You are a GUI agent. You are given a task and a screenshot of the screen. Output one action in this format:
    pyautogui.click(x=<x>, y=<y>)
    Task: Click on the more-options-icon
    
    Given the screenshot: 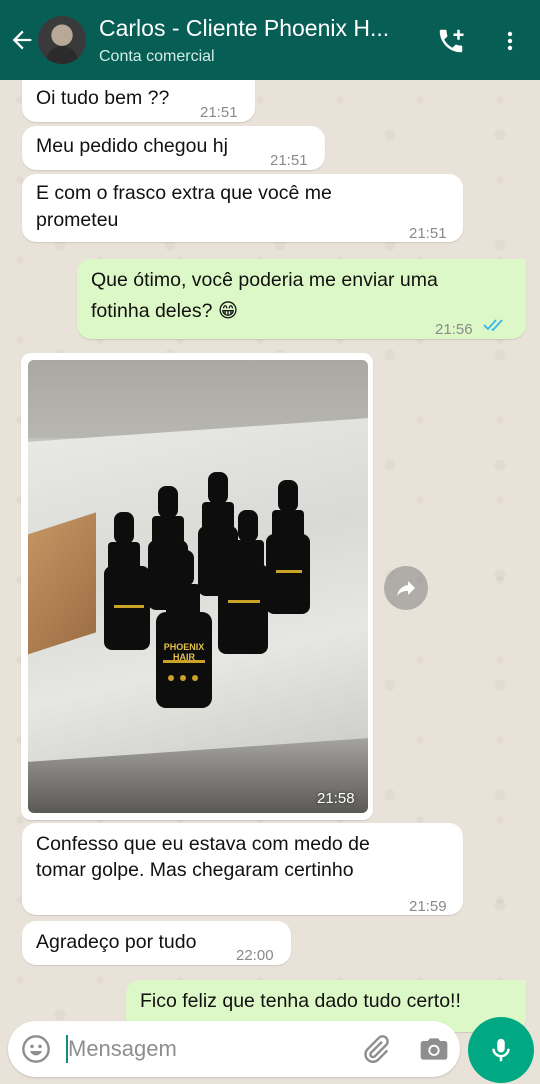 What is the action you would take?
    pyautogui.click(x=510, y=41)
    